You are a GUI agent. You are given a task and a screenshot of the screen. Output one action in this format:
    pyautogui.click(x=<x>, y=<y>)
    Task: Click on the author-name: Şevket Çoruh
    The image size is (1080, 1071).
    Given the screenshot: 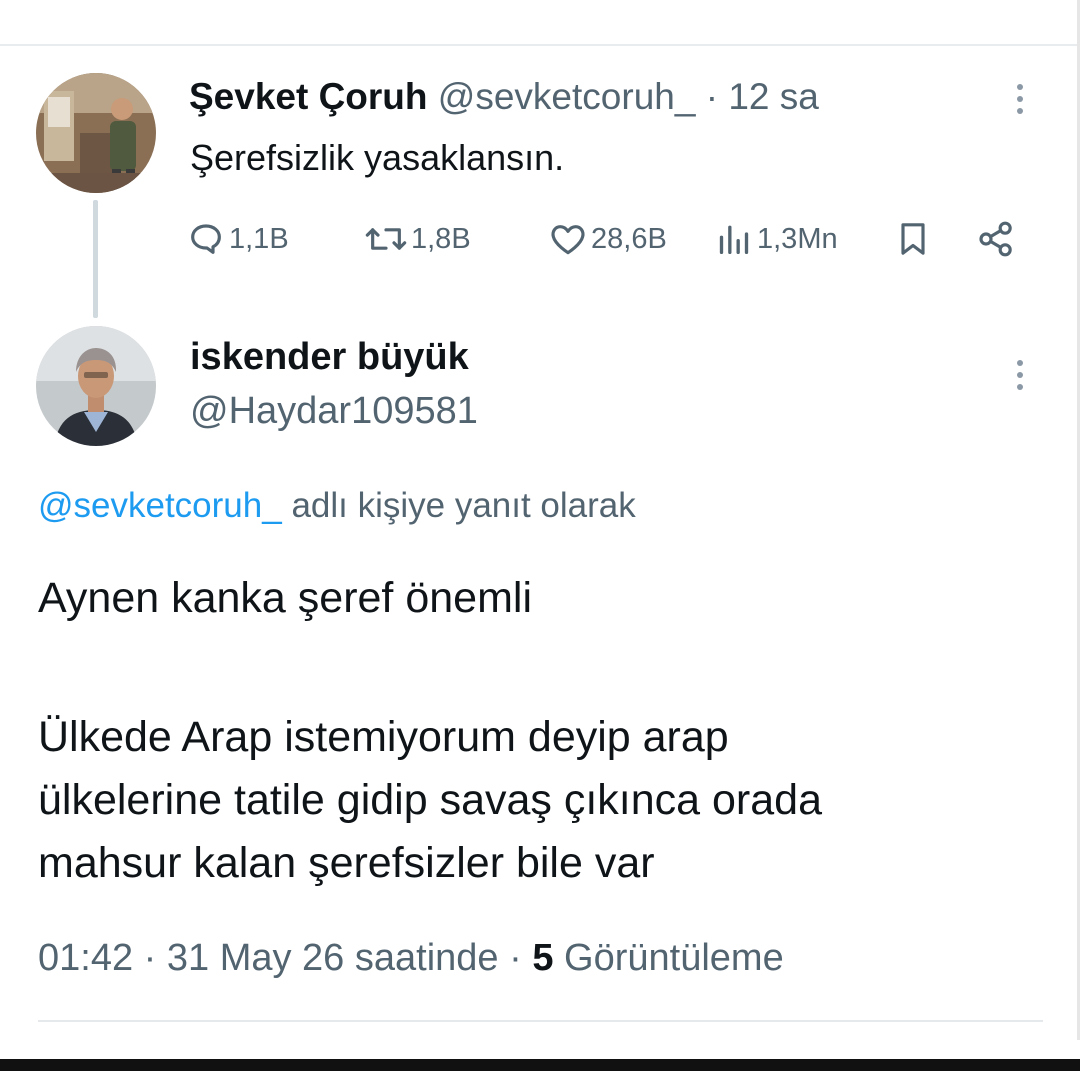 What is the action you would take?
    pyautogui.click(x=308, y=96)
    